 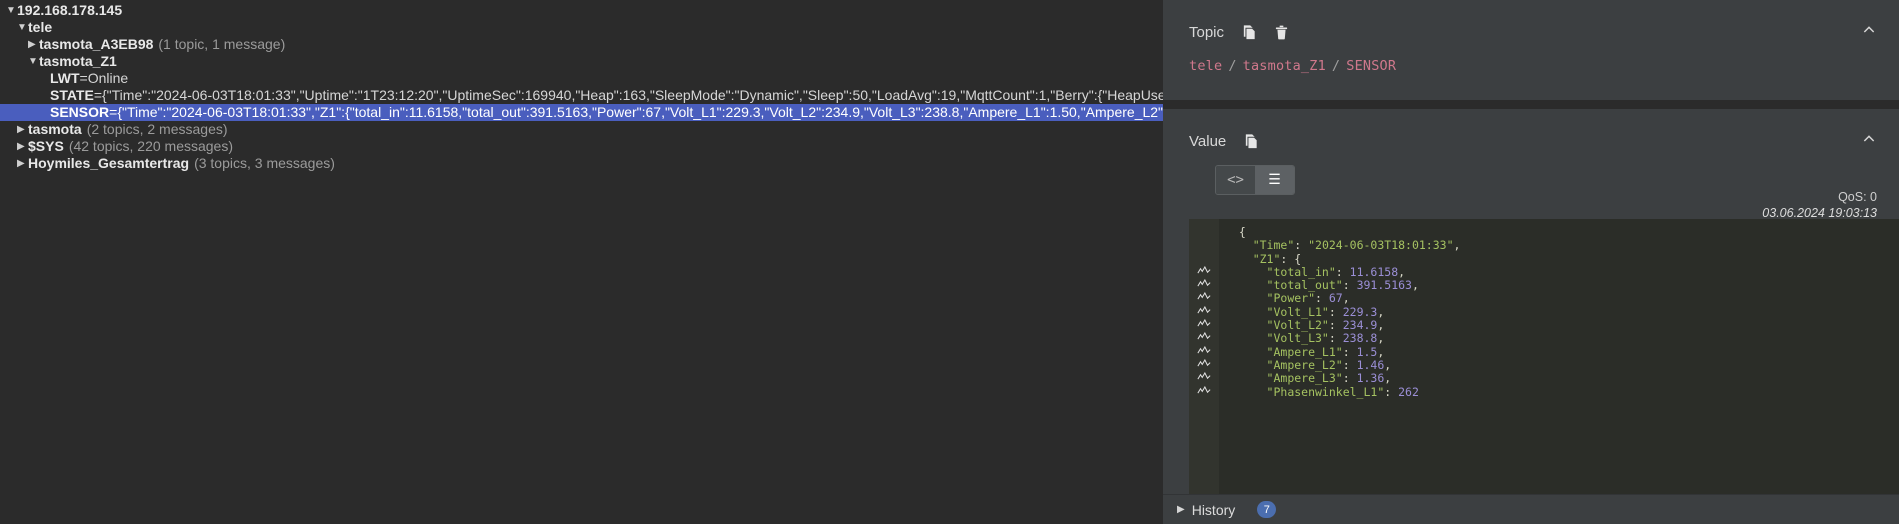 What do you see at coordinates (1562, 364) in the screenshot?
I see `json-line: "Ampere_L2": 1.46,` at bounding box center [1562, 364].